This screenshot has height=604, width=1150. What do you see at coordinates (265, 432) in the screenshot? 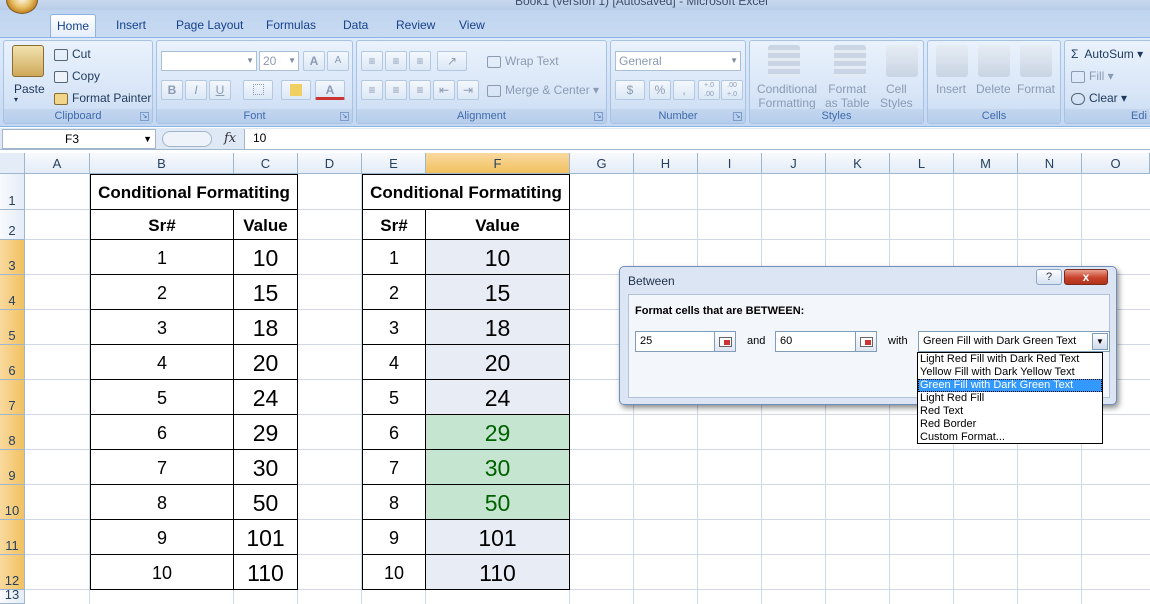
I see `table_left-value-cell: 29` at bounding box center [265, 432].